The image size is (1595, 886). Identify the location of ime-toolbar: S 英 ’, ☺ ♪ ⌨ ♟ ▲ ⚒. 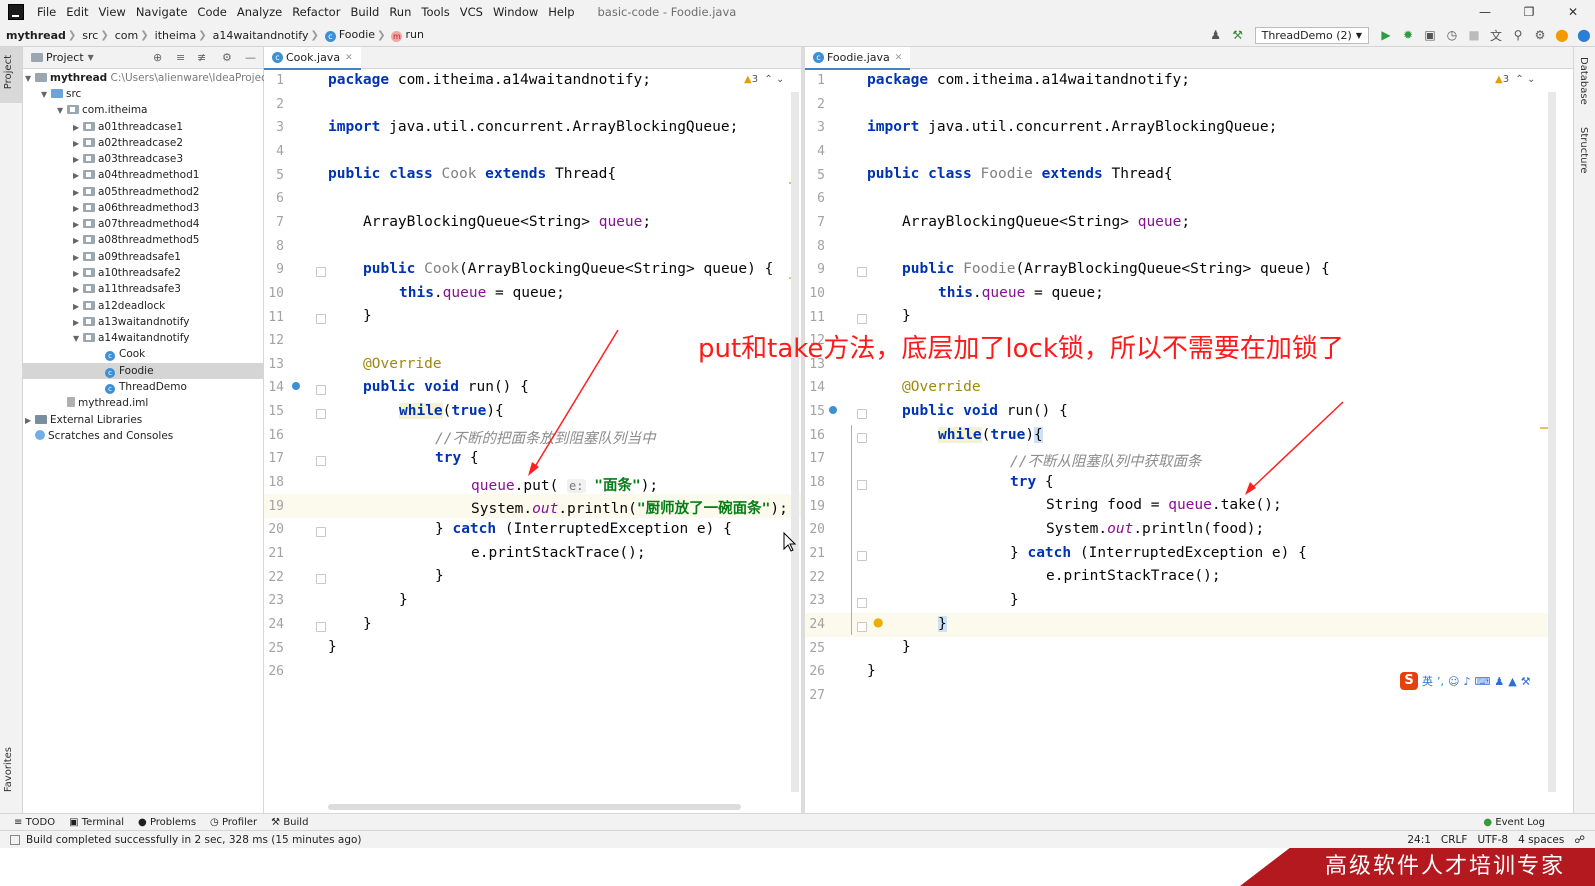
(1465, 681).